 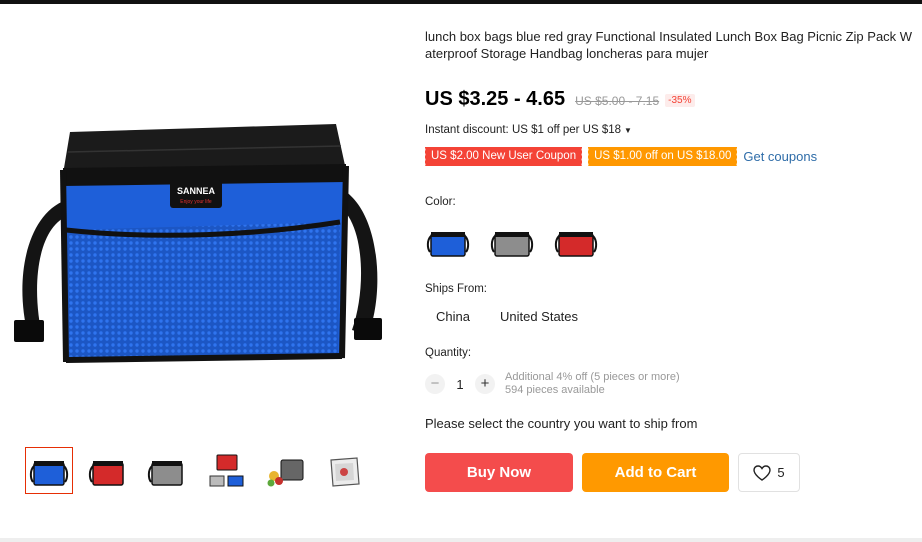 I want to click on color-swatch-red, so click(x=576, y=243).